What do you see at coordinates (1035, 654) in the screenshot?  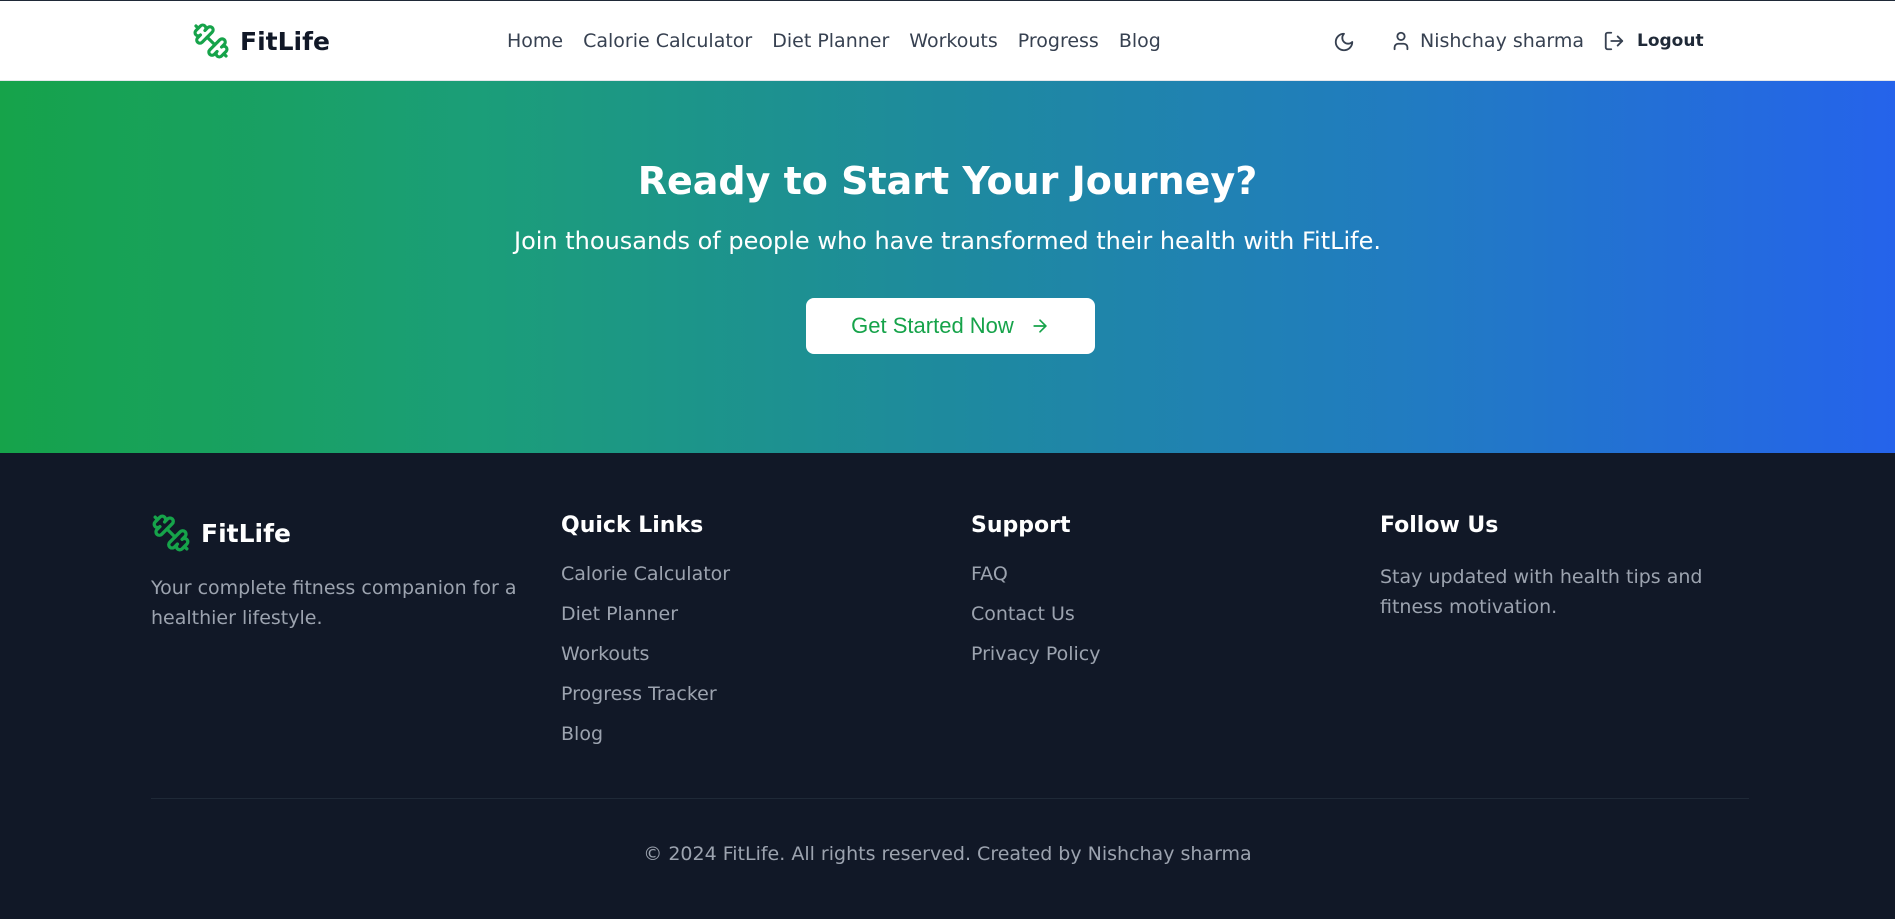 I see `footer-link-privacy-policy: Privacy Policy` at bounding box center [1035, 654].